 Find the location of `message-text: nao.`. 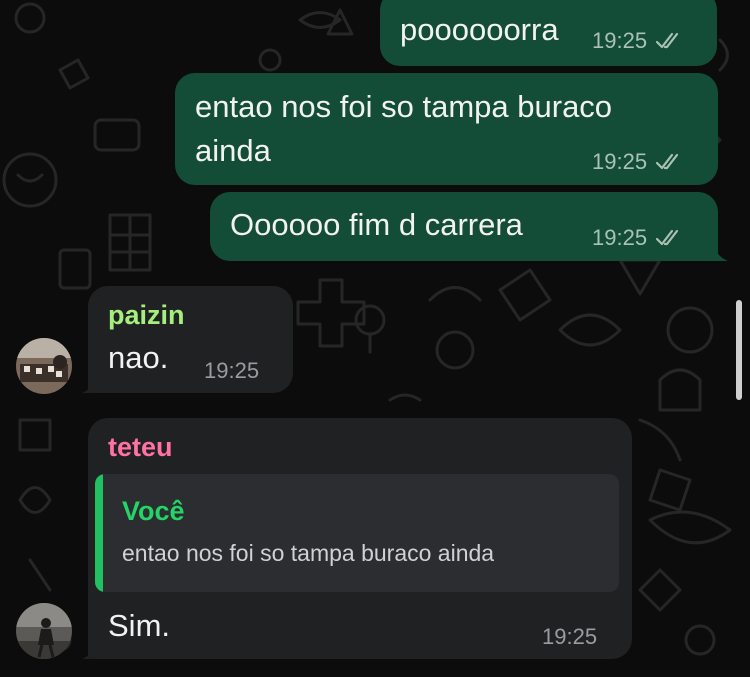

message-text: nao. is located at coordinates (138, 357).